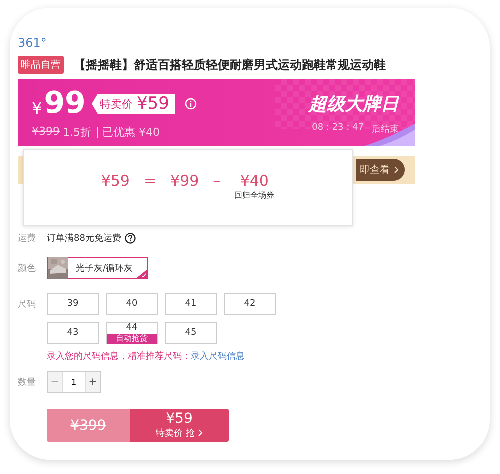 The height and width of the screenshot is (474, 500). I want to click on size-option: 41, so click(191, 304).